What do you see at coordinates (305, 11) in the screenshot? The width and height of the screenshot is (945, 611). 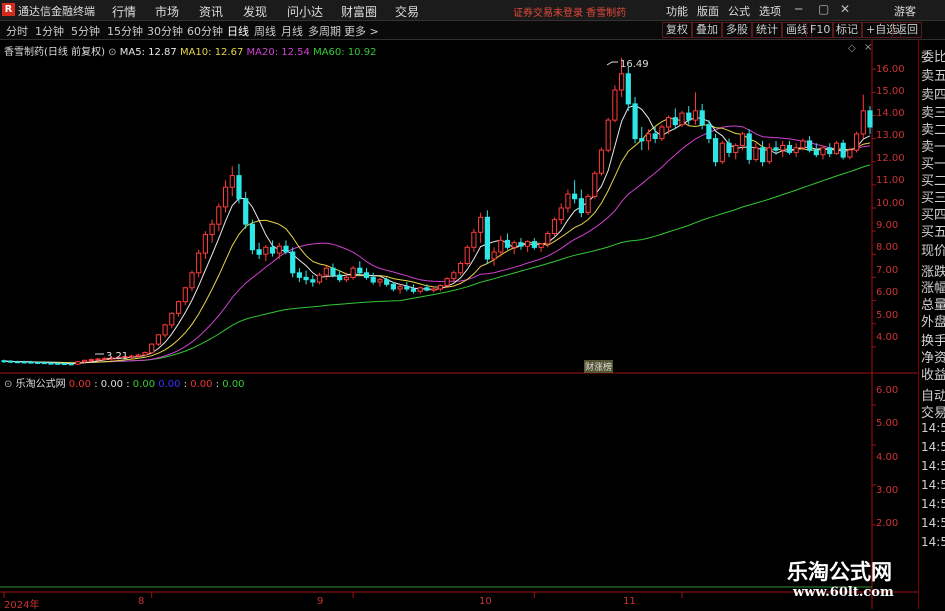 I see `menu-wenxiaoda: 问小达` at bounding box center [305, 11].